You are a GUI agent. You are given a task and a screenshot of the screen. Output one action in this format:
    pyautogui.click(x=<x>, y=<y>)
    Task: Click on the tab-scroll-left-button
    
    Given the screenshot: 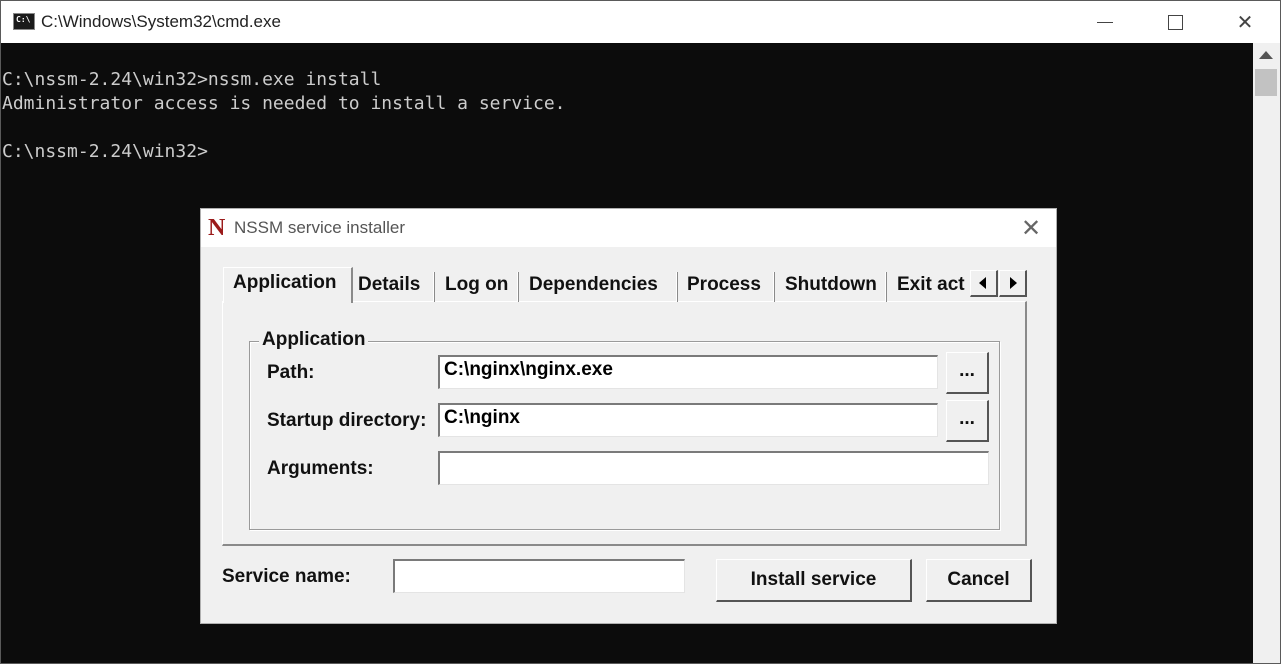 What is the action you would take?
    pyautogui.click(x=984, y=283)
    